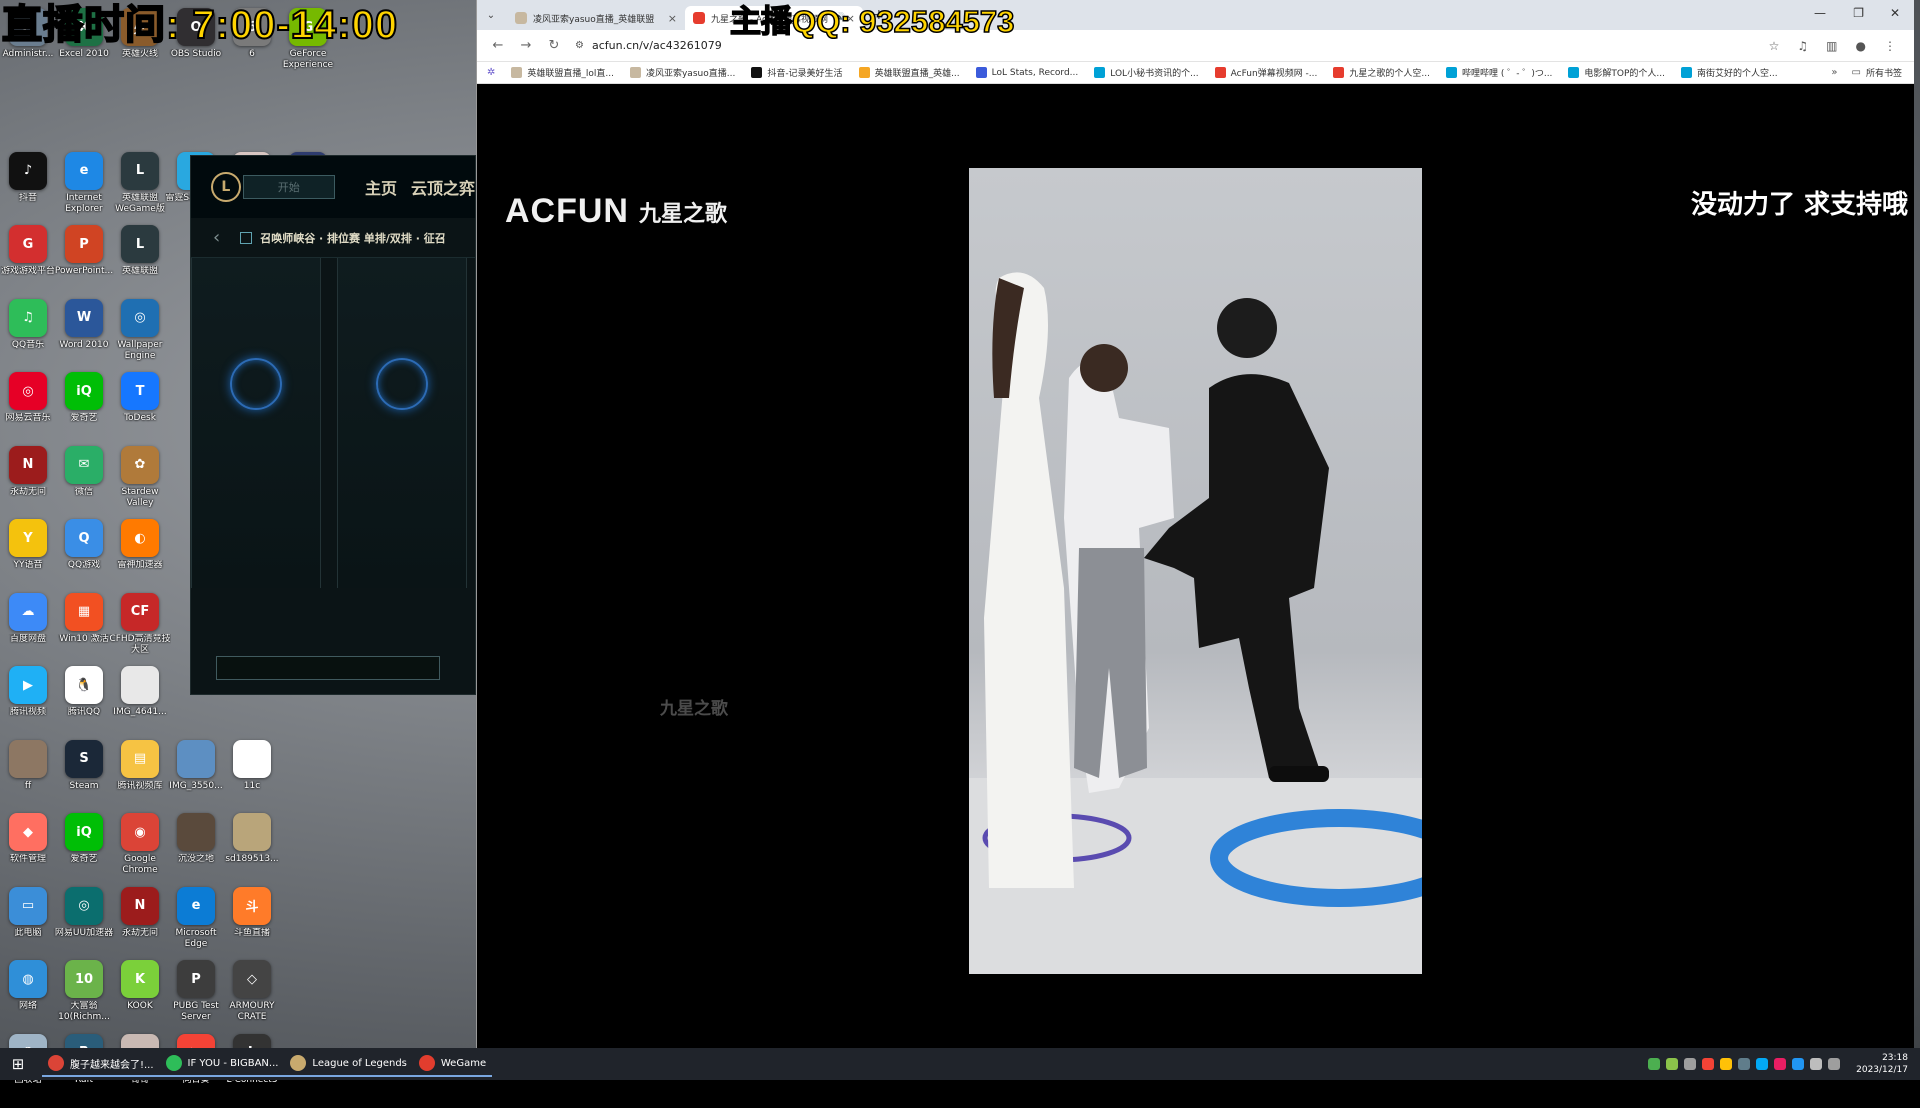 The image size is (1920, 1108). Describe the element at coordinates (1890, 46) in the screenshot. I see `menu-icon: ⋮` at that location.